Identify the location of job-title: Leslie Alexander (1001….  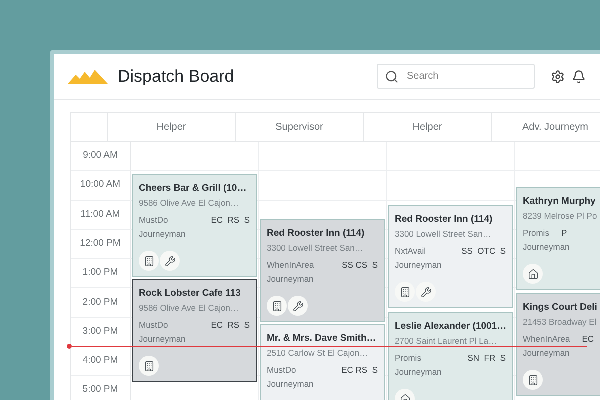
(451, 327).